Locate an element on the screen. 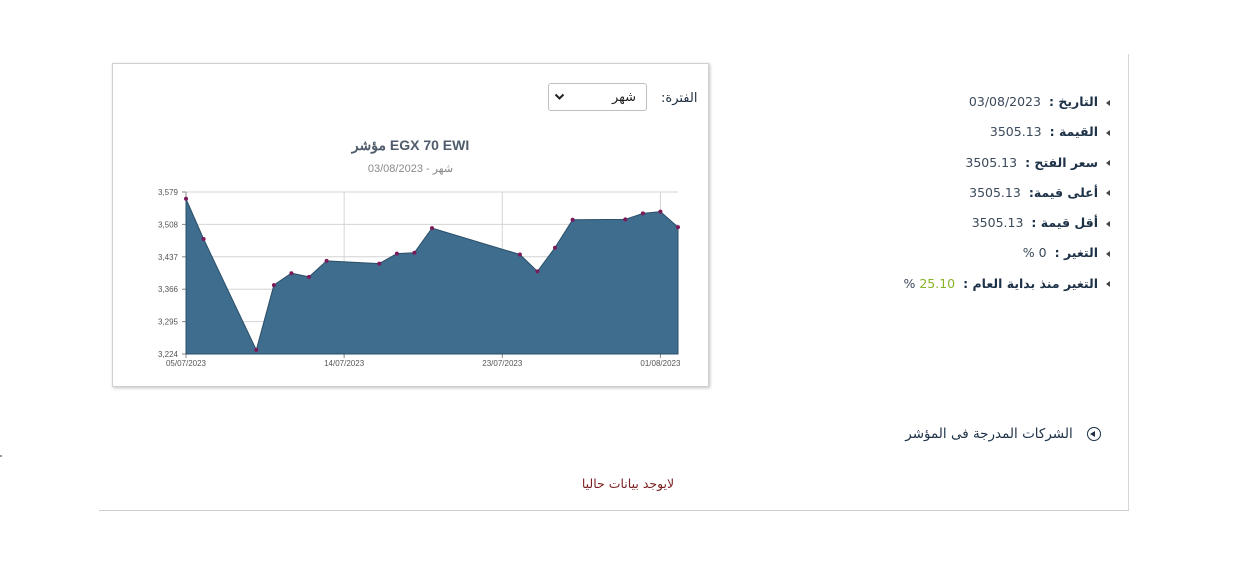 The width and height of the screenshot is (1256, 564). info-label: التاريخ : is located at coordinates (1073, 101).